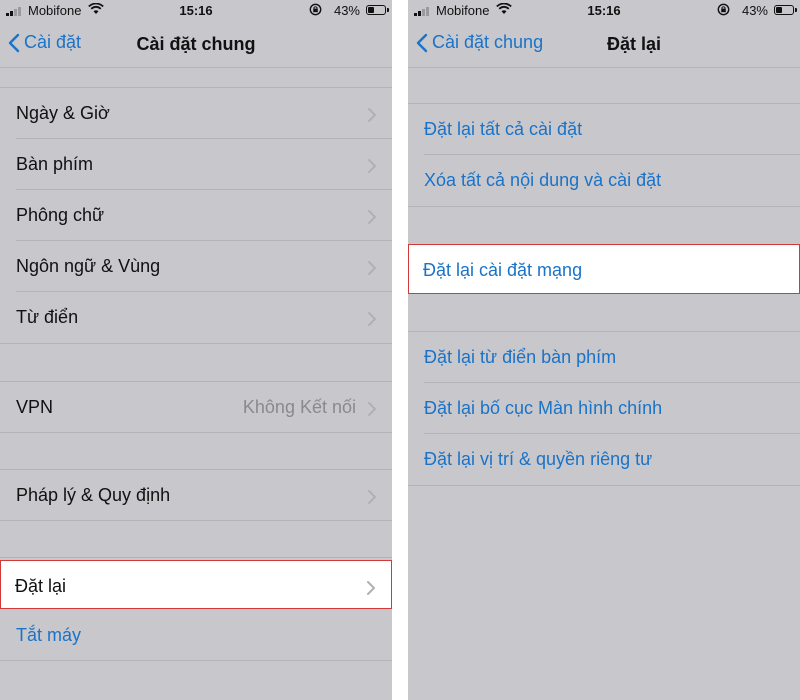 The image size is (800, 700). Describe the element at coordinates (47, 317) in the screenshot. I see `row-label: Từ điển` at that location.